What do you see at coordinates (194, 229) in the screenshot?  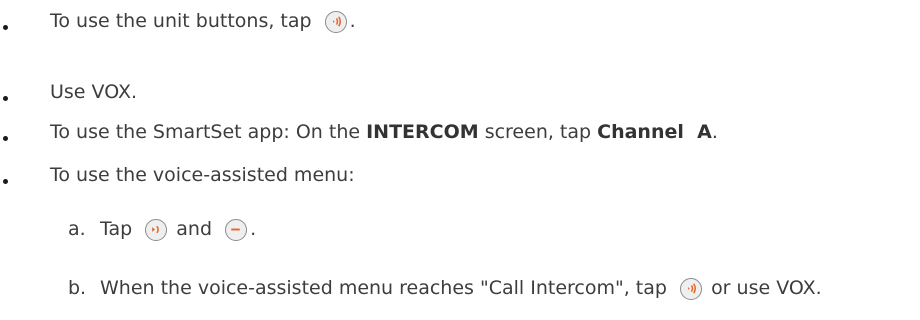 I see `sub-item-text-mid: and` at bounding box center [194, 229].